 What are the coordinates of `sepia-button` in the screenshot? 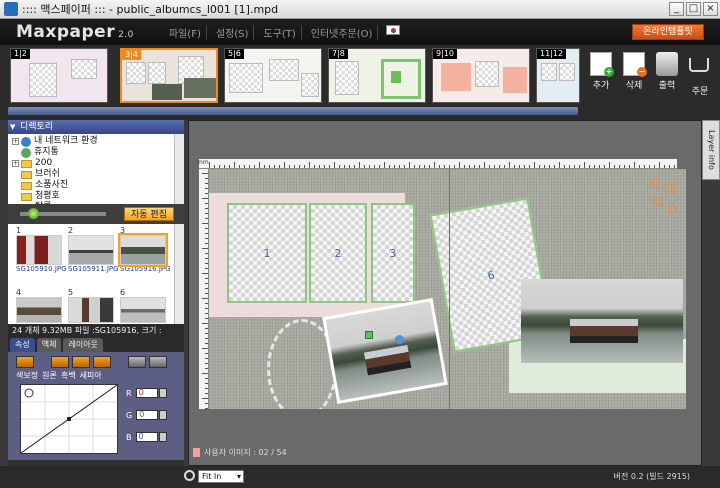 It's located at (102, 362).